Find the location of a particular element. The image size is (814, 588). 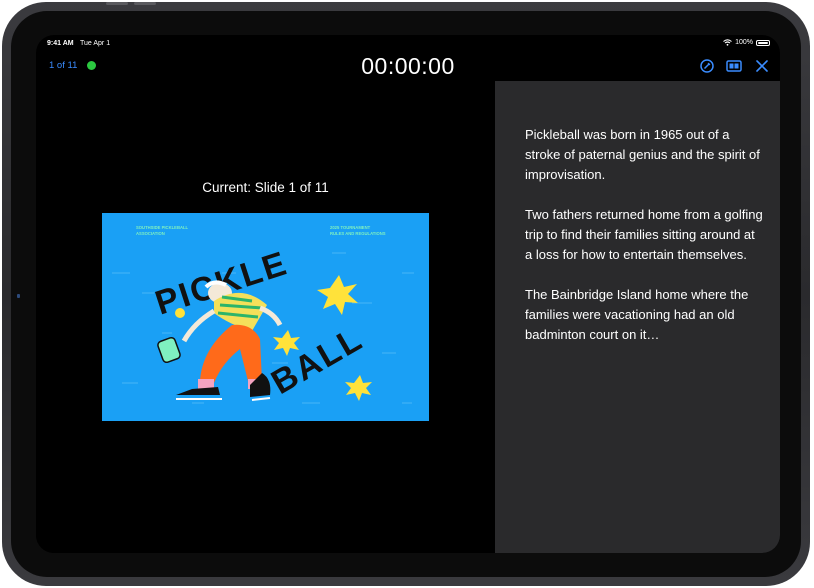

battery-icon is located at coordinates (763, 42).